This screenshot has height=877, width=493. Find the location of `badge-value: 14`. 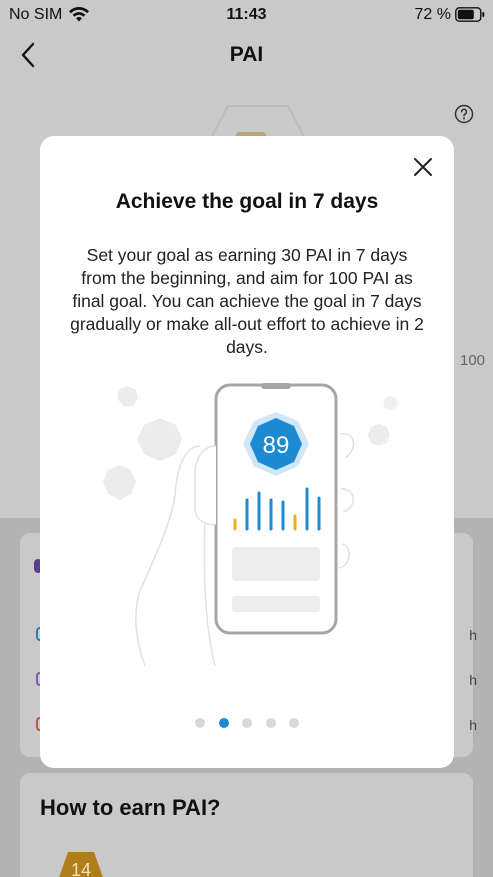

badge-value: 14 is located at coordinates (81, 868).